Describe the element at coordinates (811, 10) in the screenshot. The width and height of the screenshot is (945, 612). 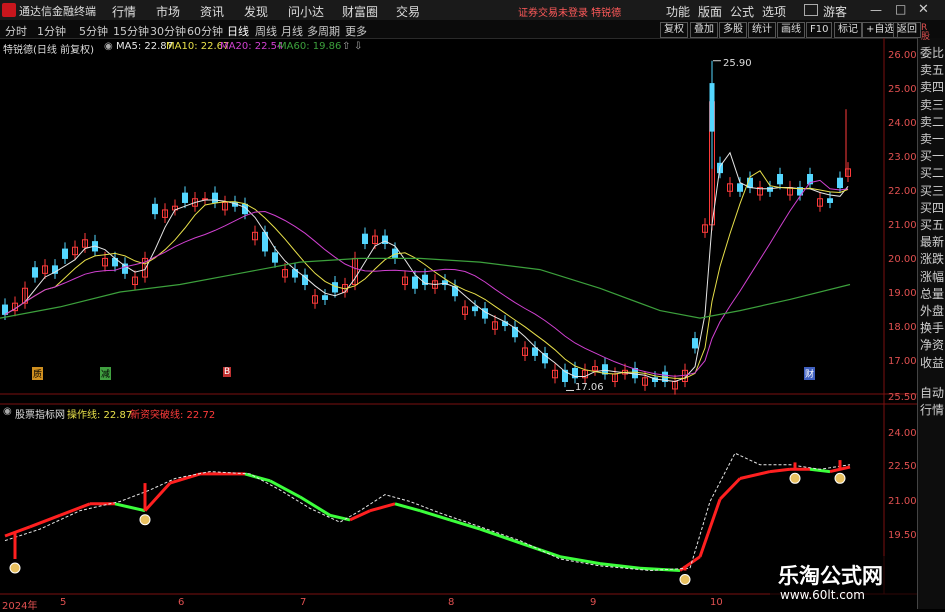
I see `user-icon` at that location.